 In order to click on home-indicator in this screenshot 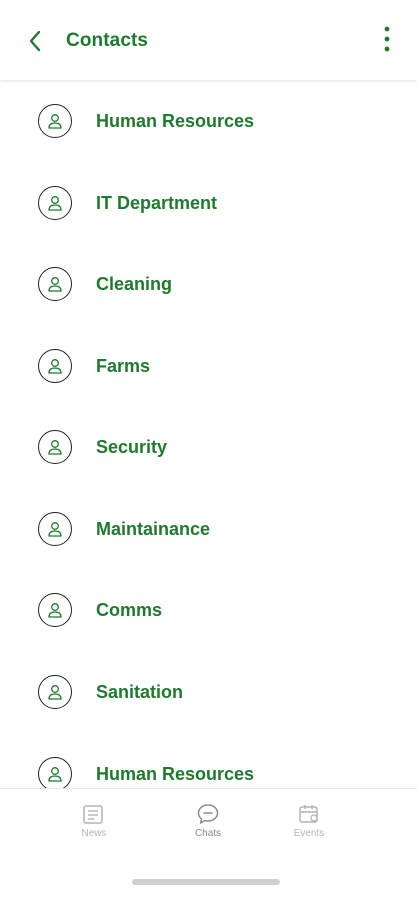, I will do `click(206, 882)`.